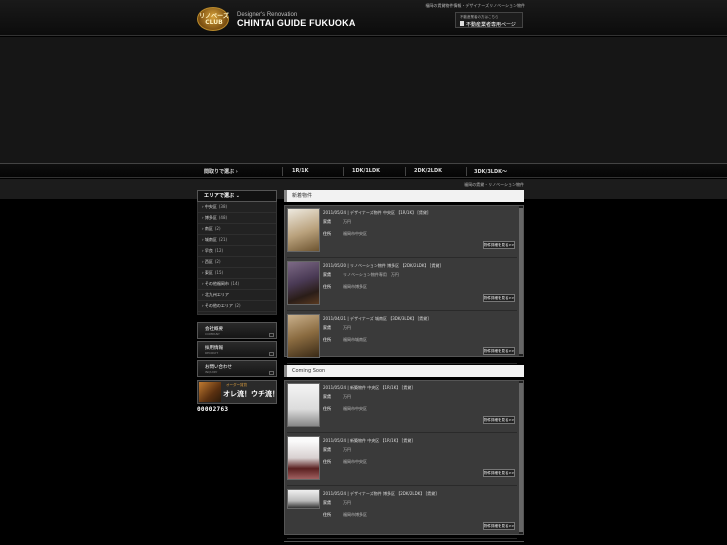  Describe the element at coordinates (376, 319) in the screenshot. I see `listing-title: 2011/04/21 | デザイナーズ 城南区 【3DK/3LDK】 [賃貸]` at that location.